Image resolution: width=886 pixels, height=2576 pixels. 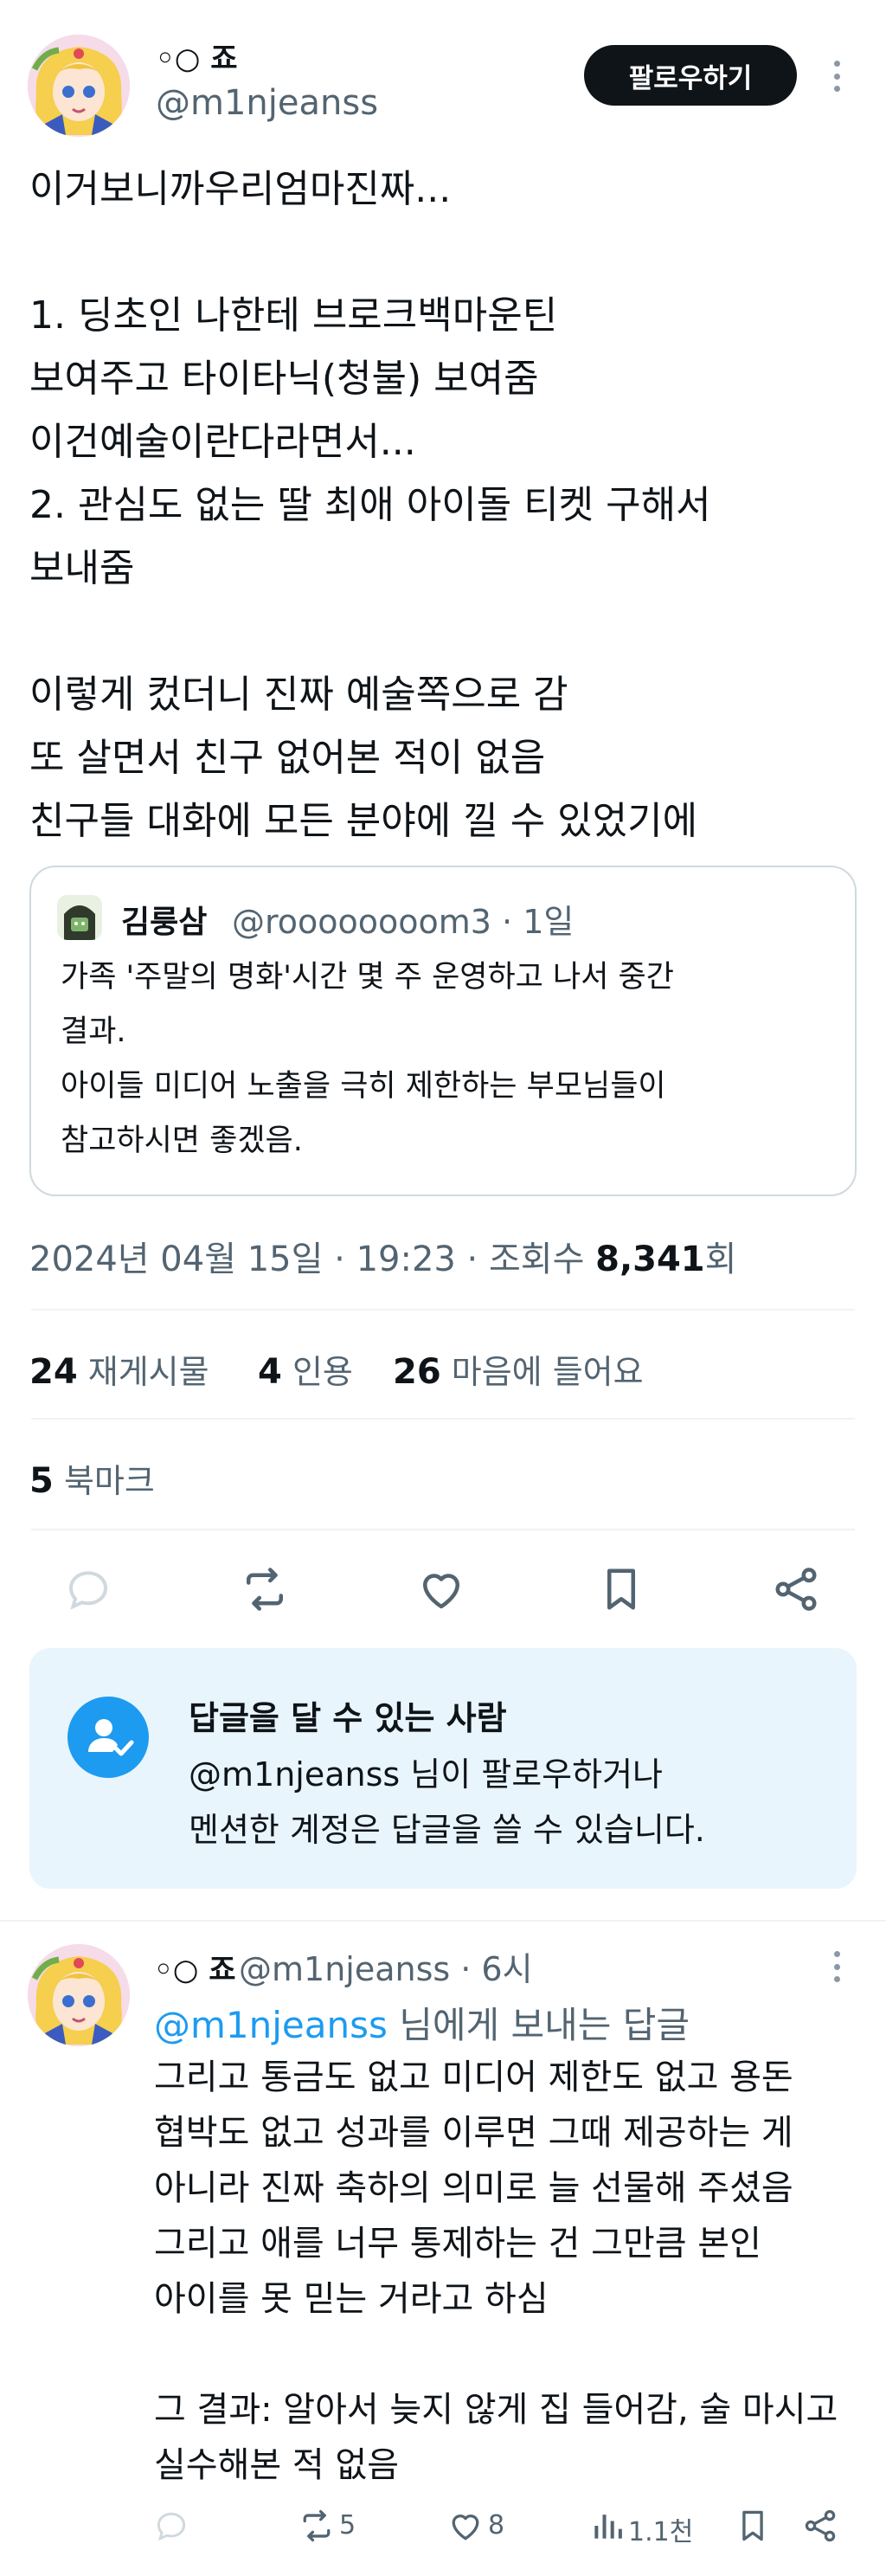 What do you see at coordinates (538, 2025) in the screenshot?
I see `reply-to-suffix: 님에게 보내는 답글` at bounding box center [538, 2025].